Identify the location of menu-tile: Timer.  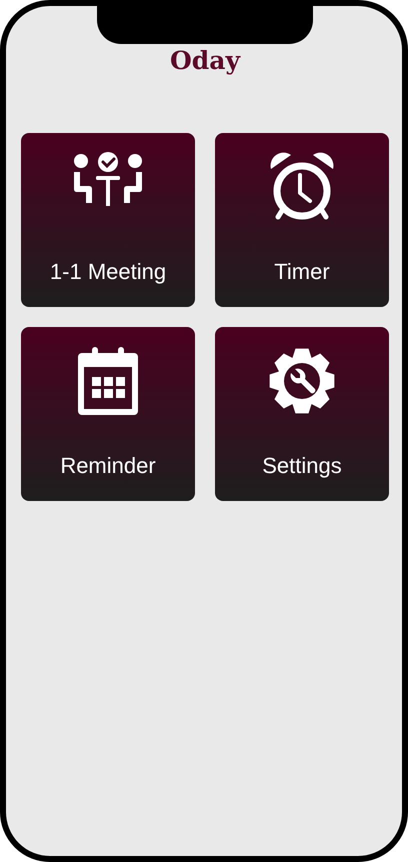
(302, 220).